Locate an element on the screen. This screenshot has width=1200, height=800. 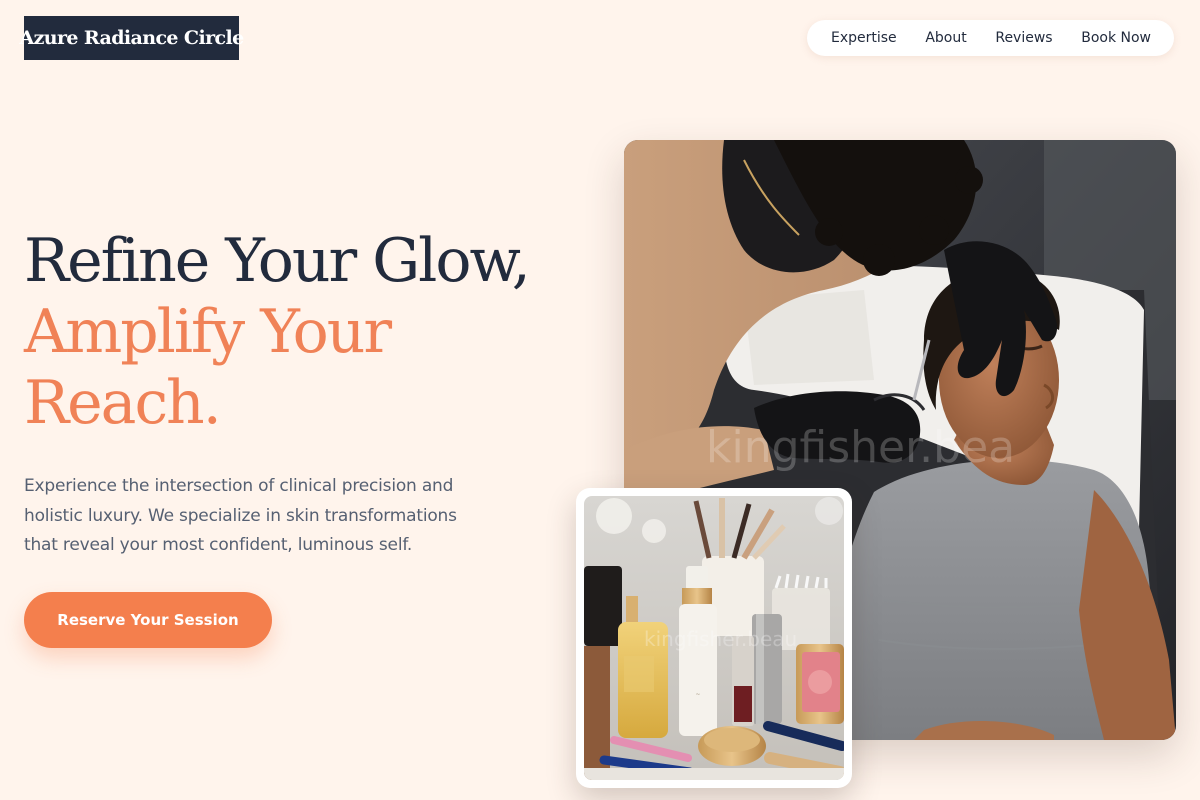
inset-photo-frame: ~ kingfisher.beau is located at coordinates (714, 638).